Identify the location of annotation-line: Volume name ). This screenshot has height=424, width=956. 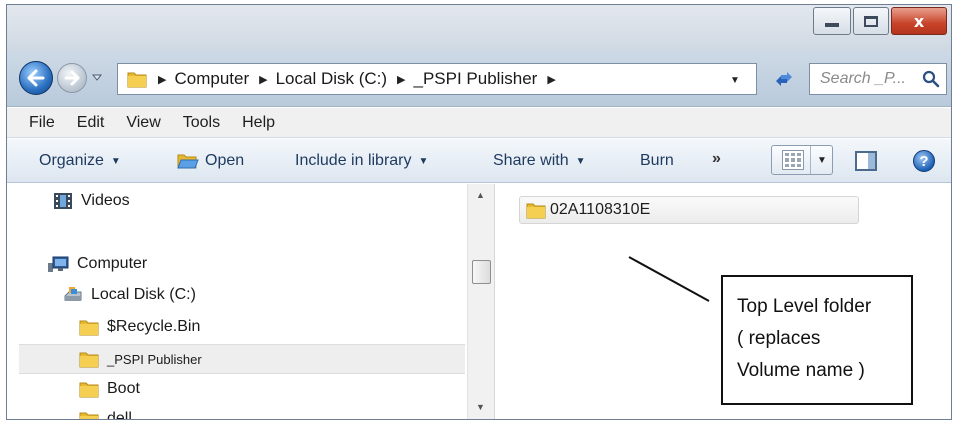
(801, 370).